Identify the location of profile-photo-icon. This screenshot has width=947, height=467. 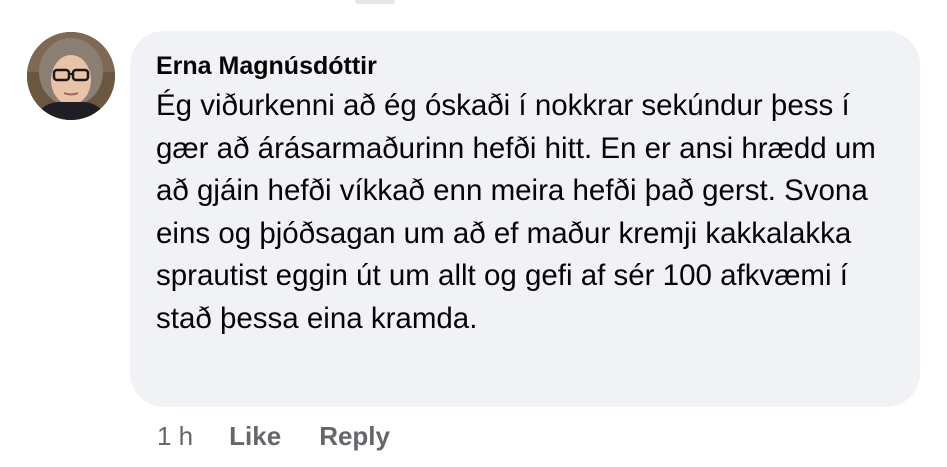
(71, 76).